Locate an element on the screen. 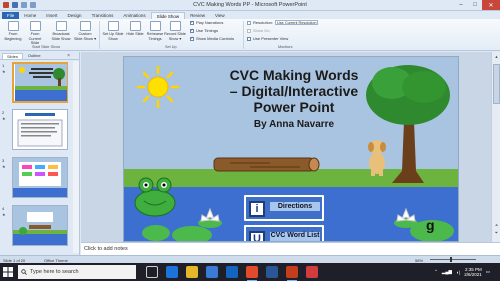 The height and width of the screenshot is (281, 500). cvc-word-list-button: U CVC Word List is located at coordinates (284, 233).